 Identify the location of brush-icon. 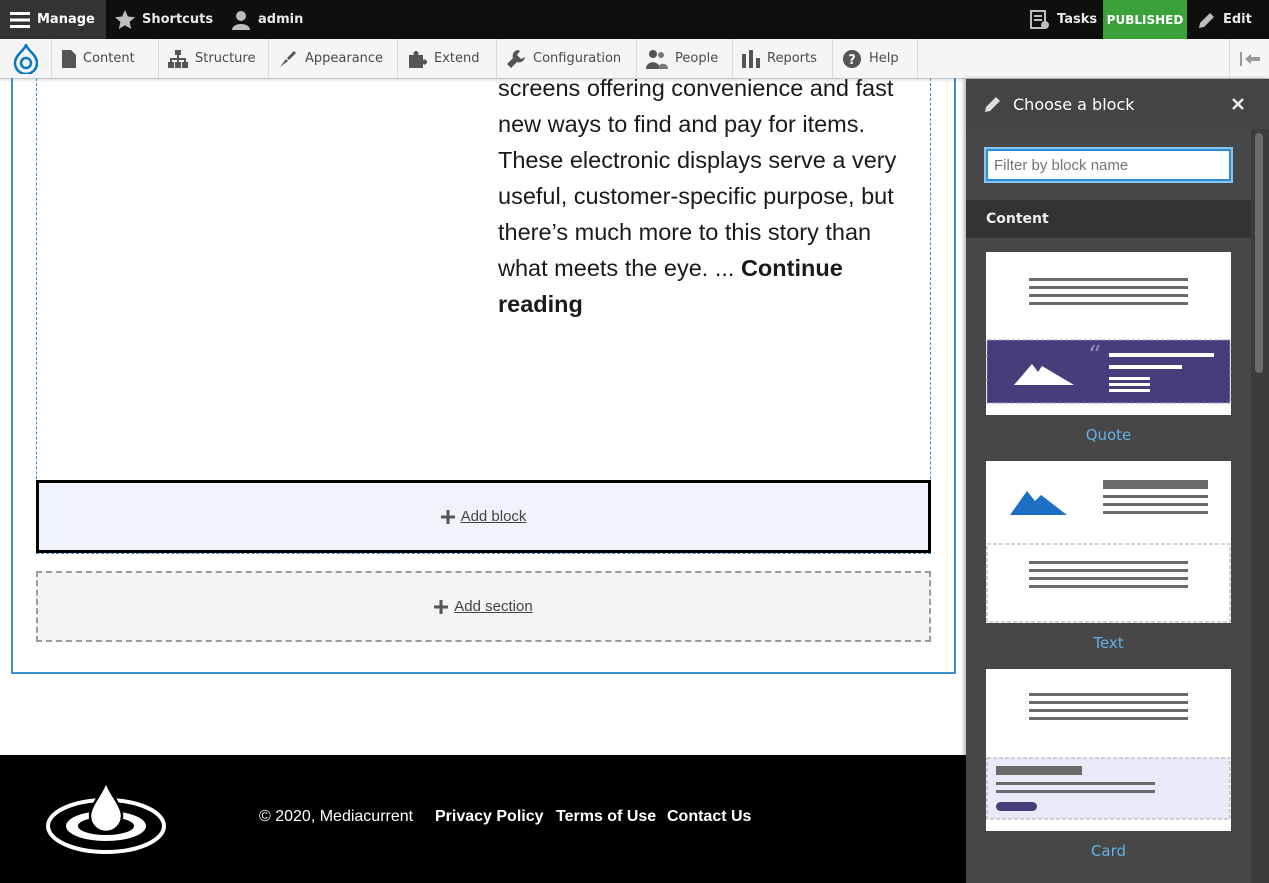
(288, 58).